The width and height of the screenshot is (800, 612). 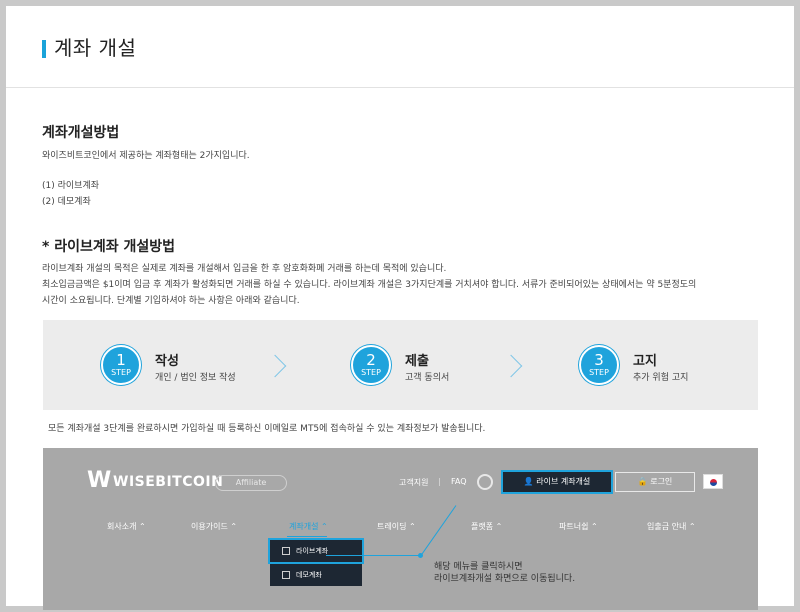 I want to click on nav-deposit: 입출금 안내 ⌃, so click(x=671, y=526).